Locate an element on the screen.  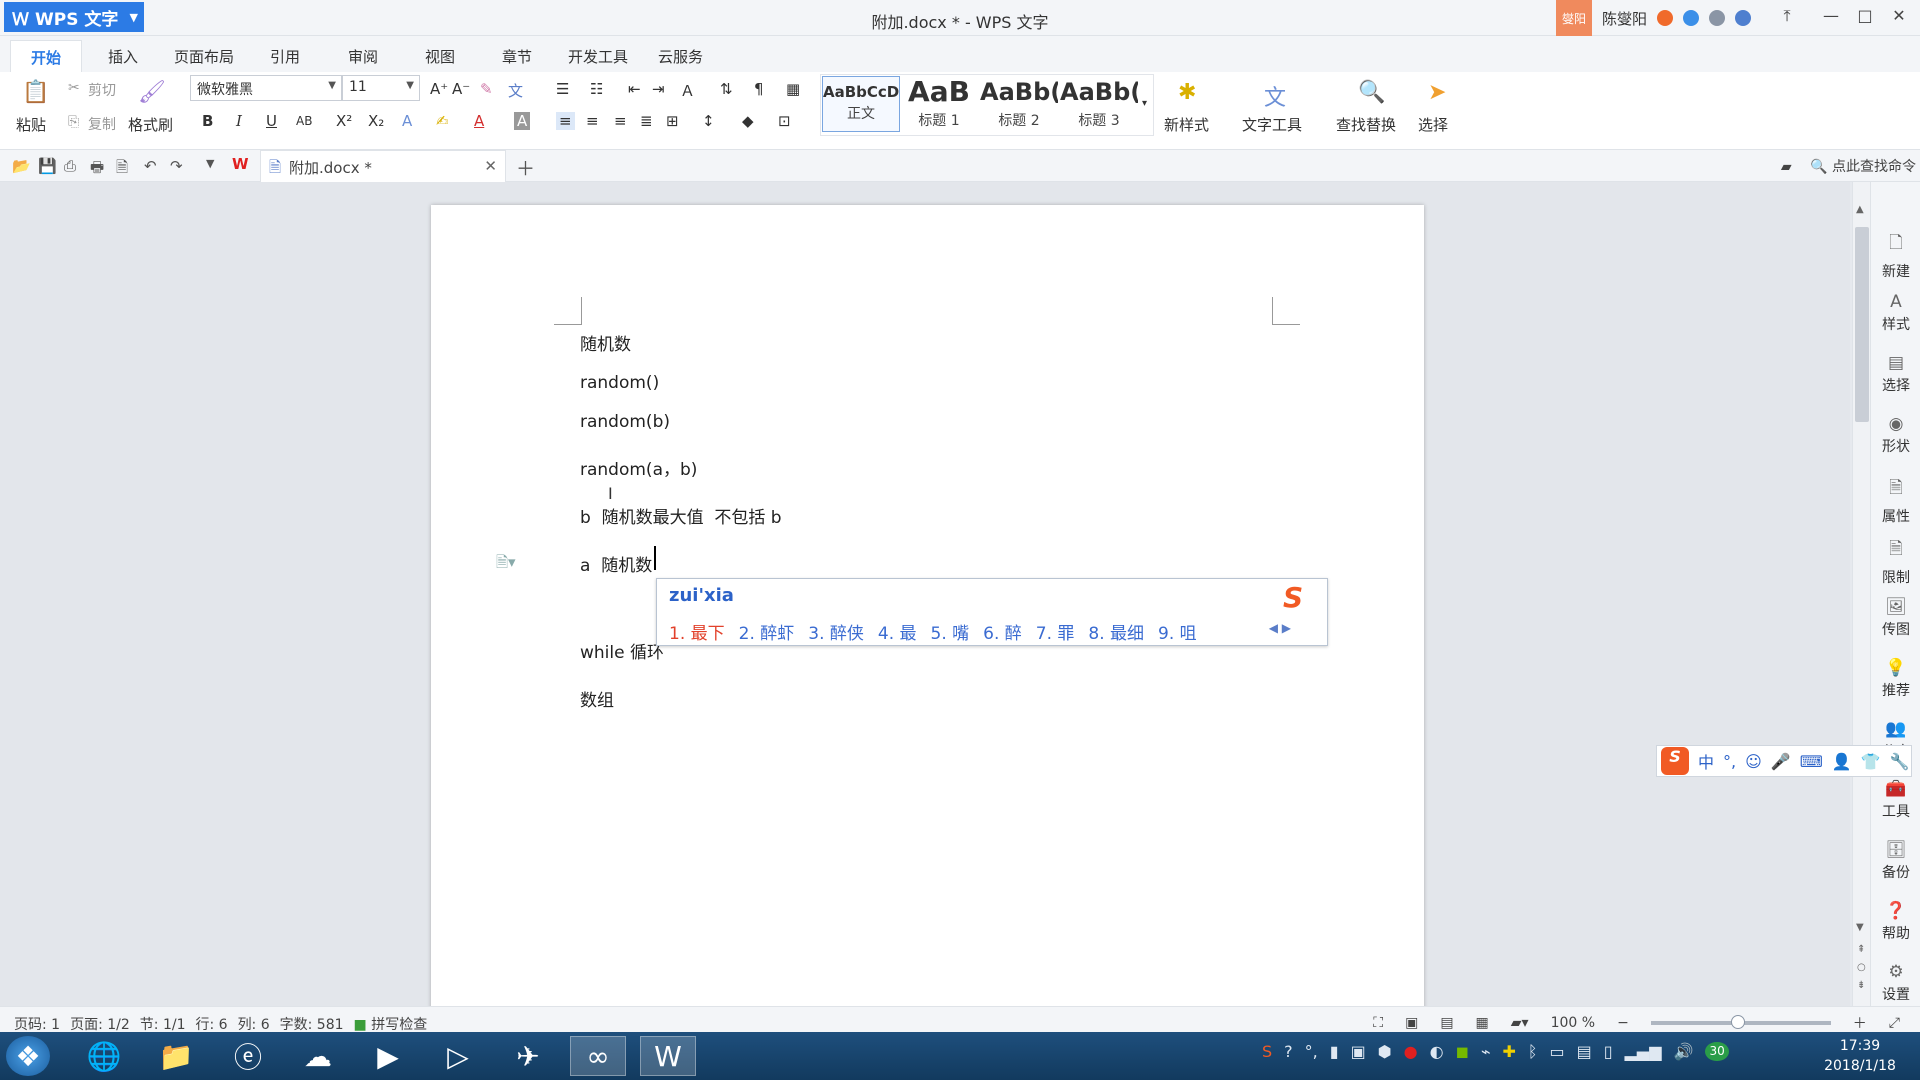
tab-cloud: 云服务 is located at coordinates (680, 56).